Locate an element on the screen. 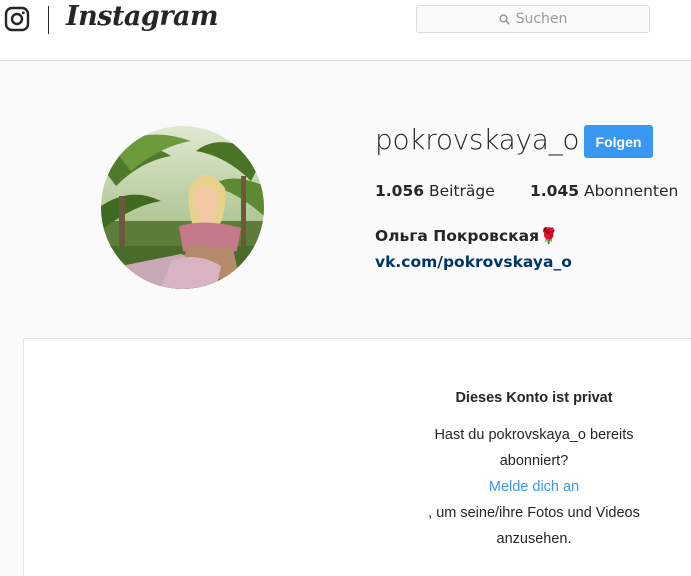  avatar-photo is located at coordinates (182, 207).